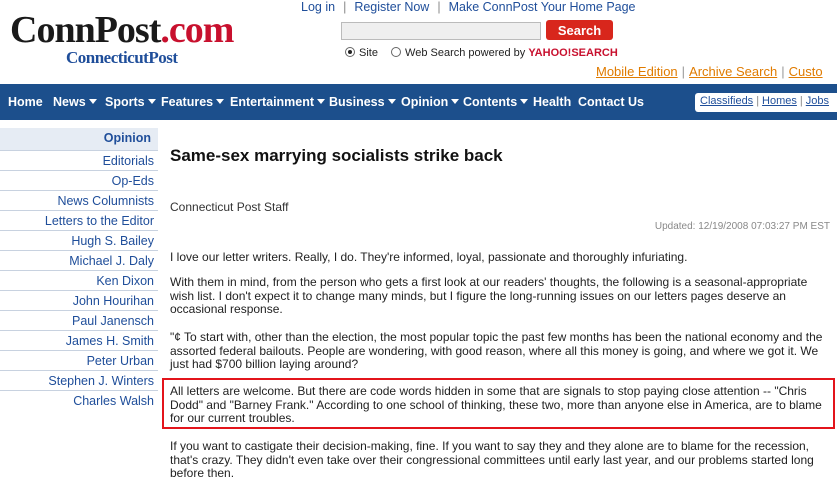 This screenshot has width=837, height=489. I want to click on sidebar-item-michael-j-daly: Michael J. Daly, so click(79, 260).